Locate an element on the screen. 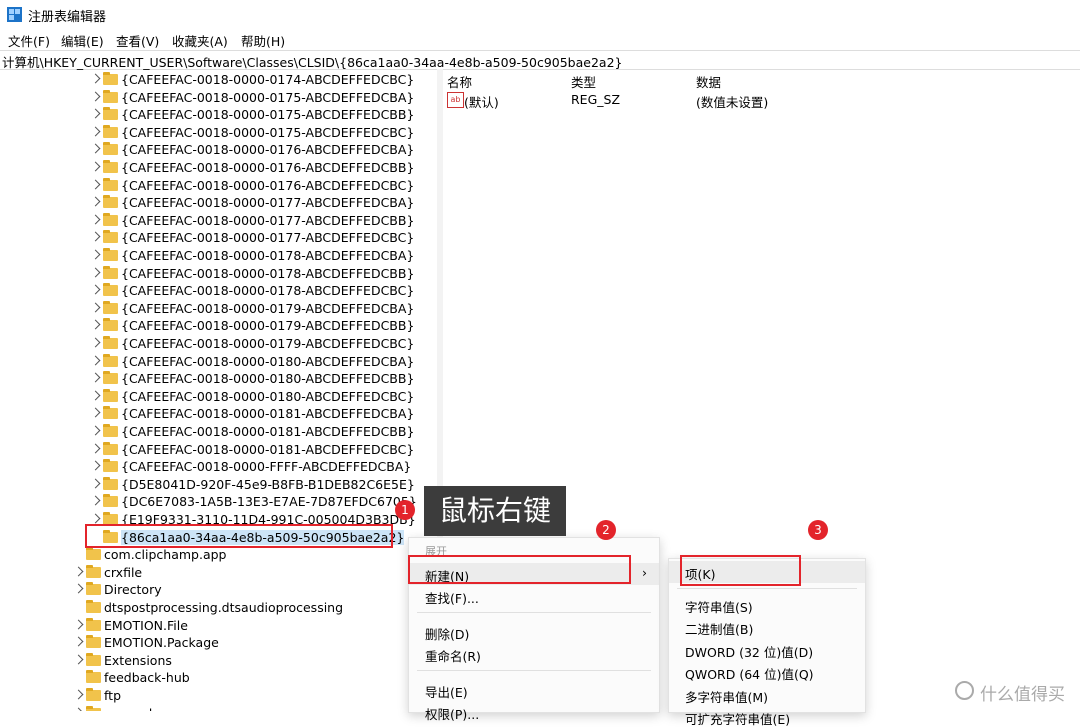 Image resolution: width=1080 pixels, height=728 pixels. context_menu-item-label: 重命名(R) is located at coordinates (453, 656).